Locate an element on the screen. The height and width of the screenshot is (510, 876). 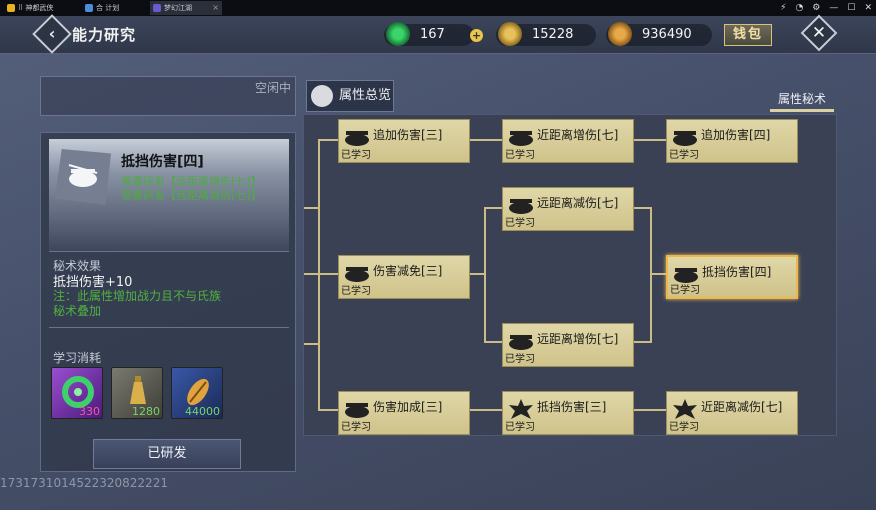
effect-note-2: 秘术叠加 is located at coordinates (77, 311).